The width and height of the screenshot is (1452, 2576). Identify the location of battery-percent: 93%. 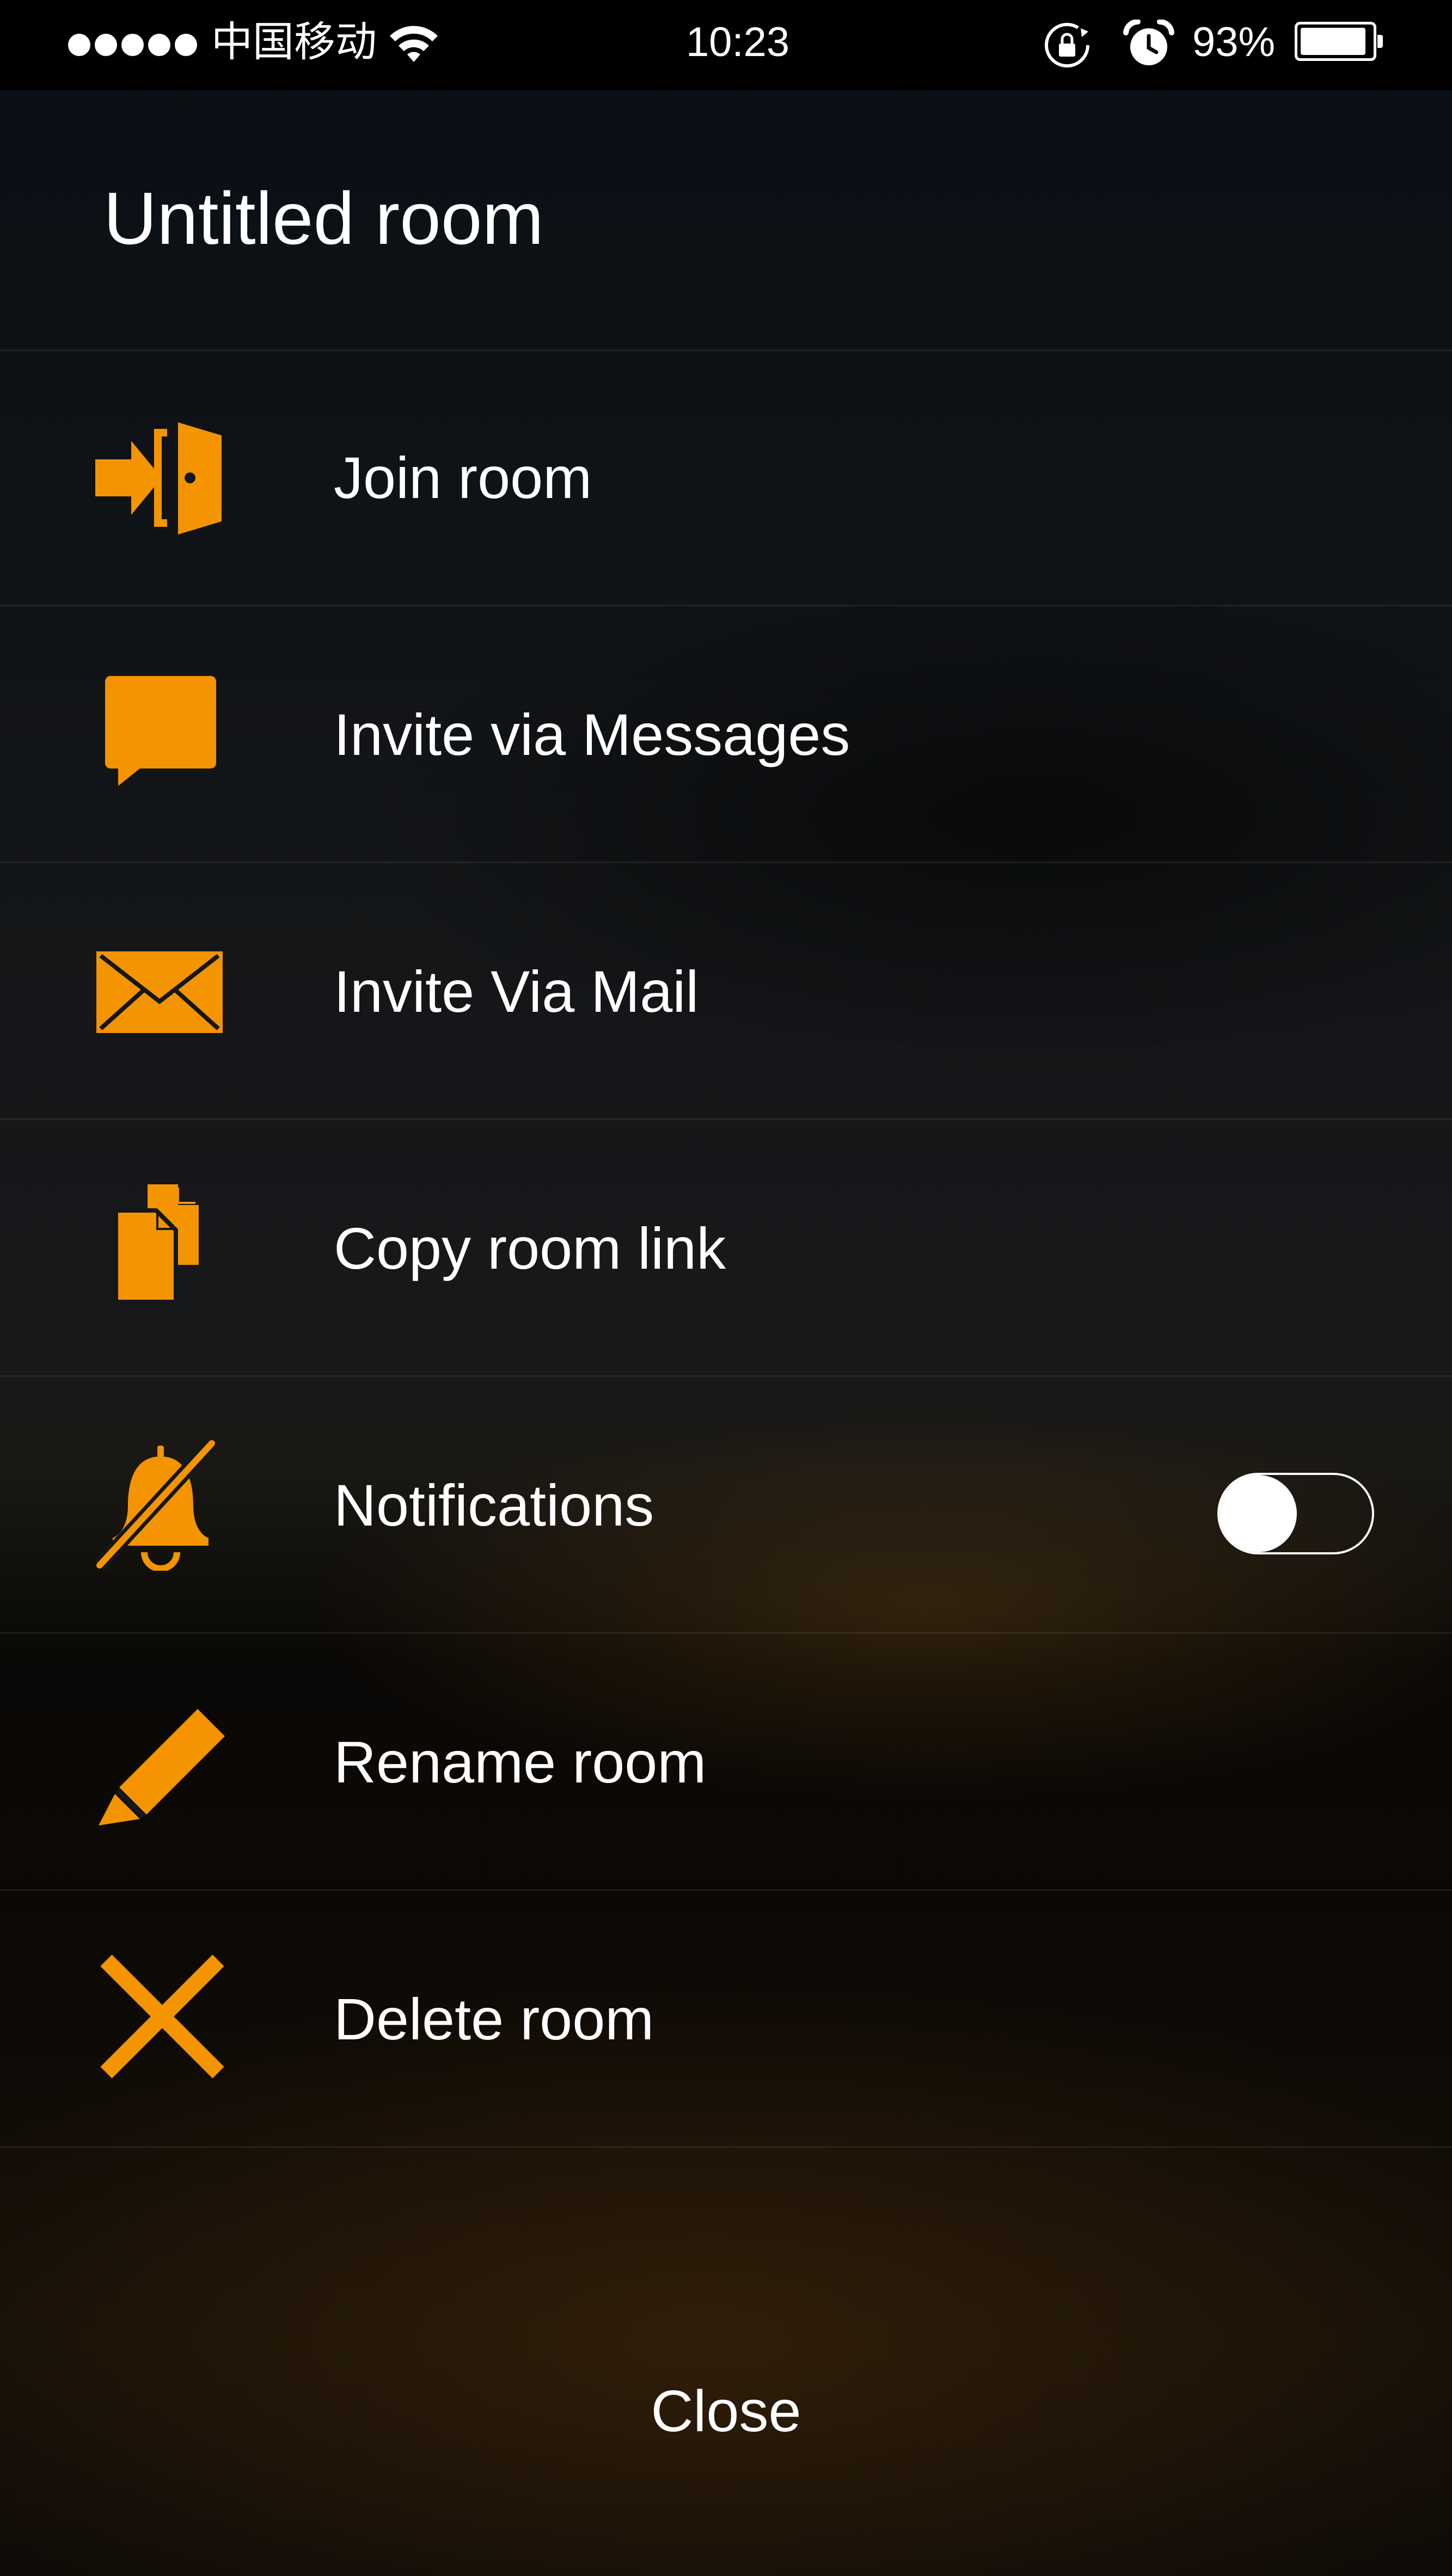
(1234, 42).